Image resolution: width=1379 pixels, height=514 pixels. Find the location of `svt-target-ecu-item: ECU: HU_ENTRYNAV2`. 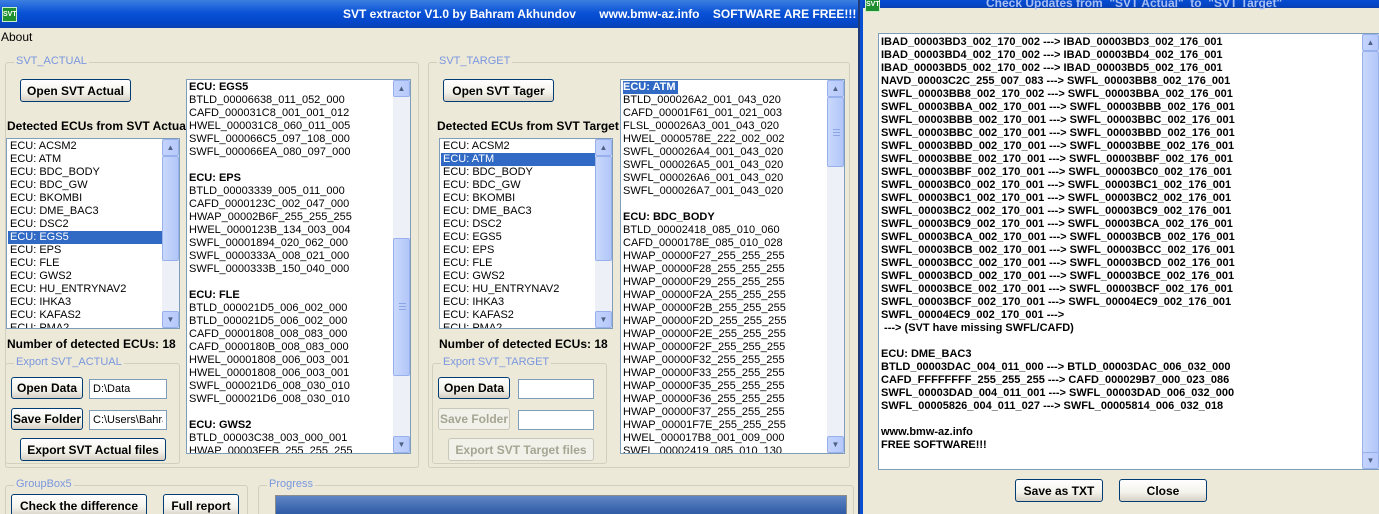

svt-target-ecu-item: ECU: HU_ENTRYNAV2 is located at coordinates (518, 289).